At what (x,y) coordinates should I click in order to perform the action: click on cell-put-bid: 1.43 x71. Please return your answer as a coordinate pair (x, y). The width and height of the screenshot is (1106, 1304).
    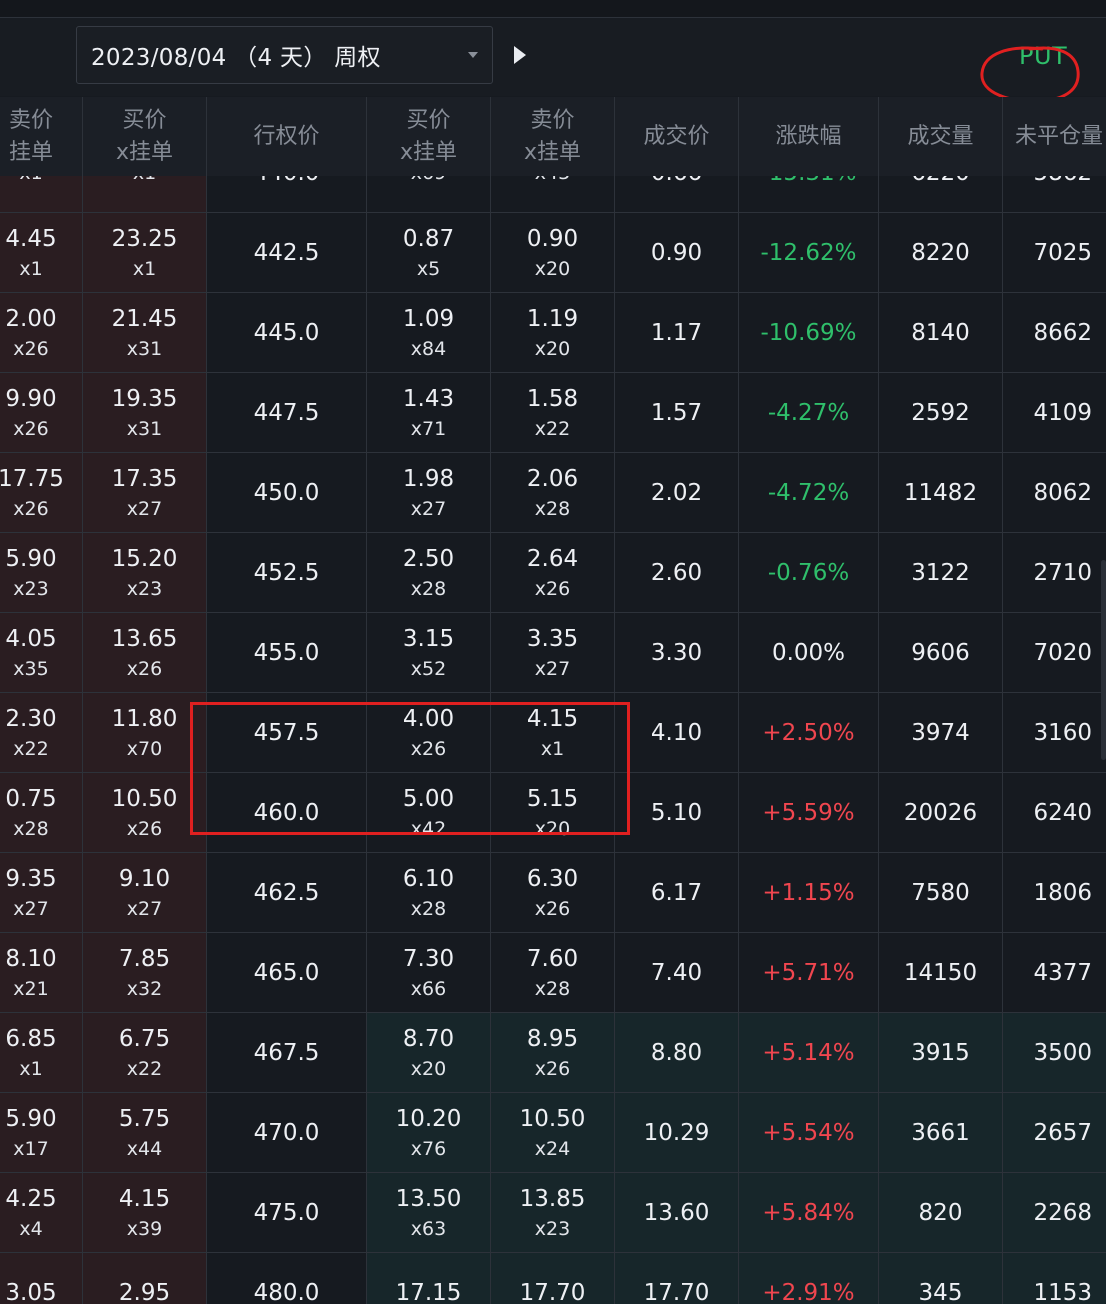
    Looking at the image, I should click on (428, 413).